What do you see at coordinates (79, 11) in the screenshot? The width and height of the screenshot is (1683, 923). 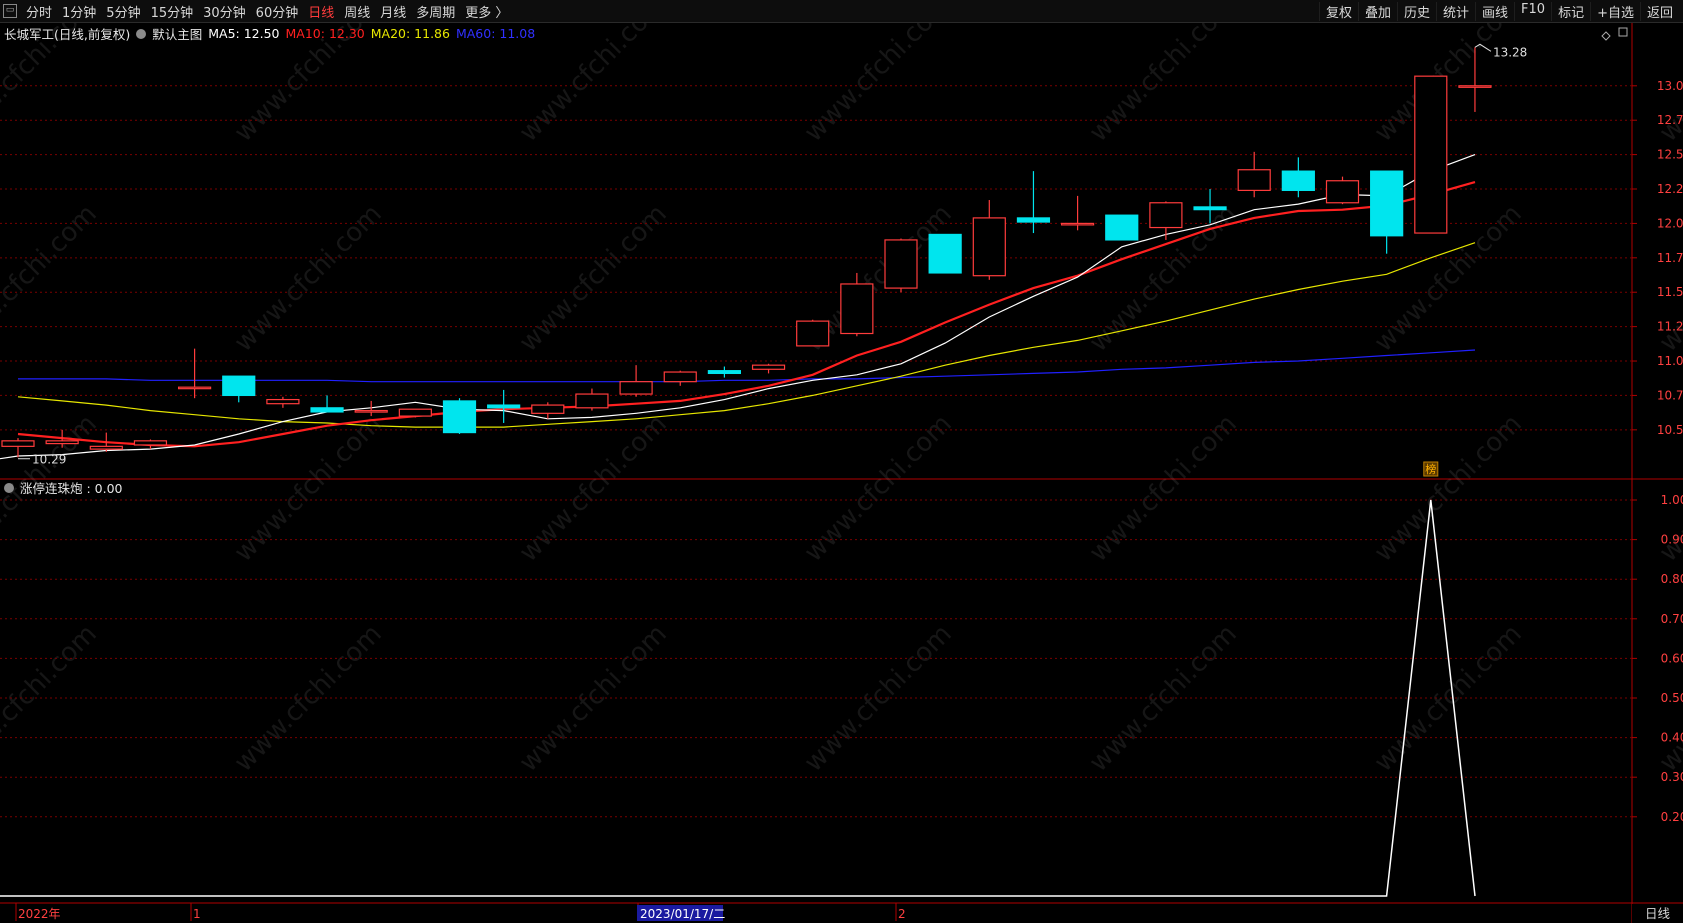 I see `period-tab-1: 1分钟` at bounding box center [79, 11].